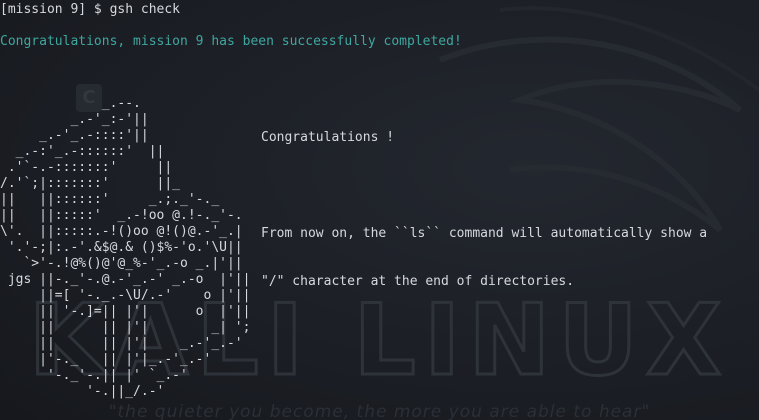 The height and width of the screenshot is (420, 759). What do you see at coordinates (328, 137) in the screenshot?
I see `message-heading: Congratulations !` at bounding box center [328, 137].